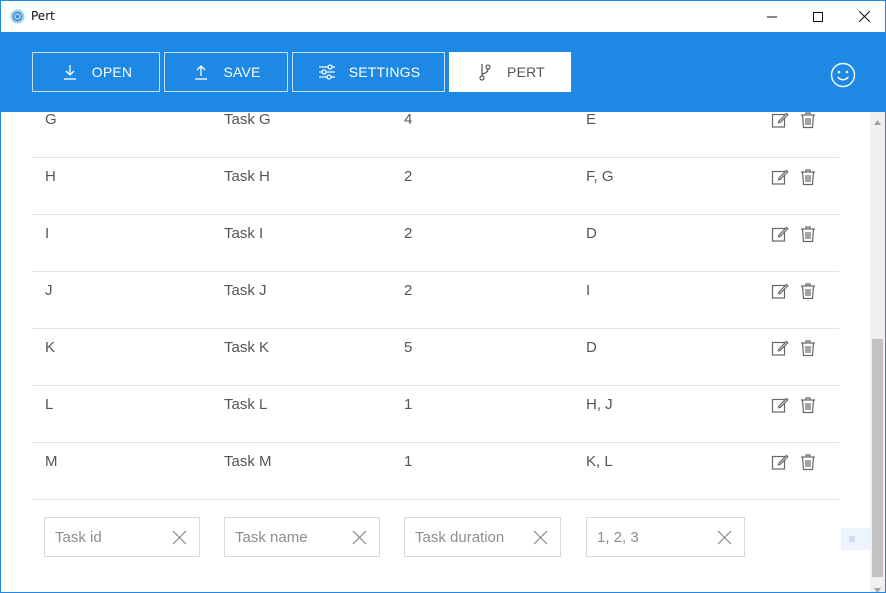 This screenshot has width=886, height=593. I want to click on task-duration-cell: 5, so click(408, 347).